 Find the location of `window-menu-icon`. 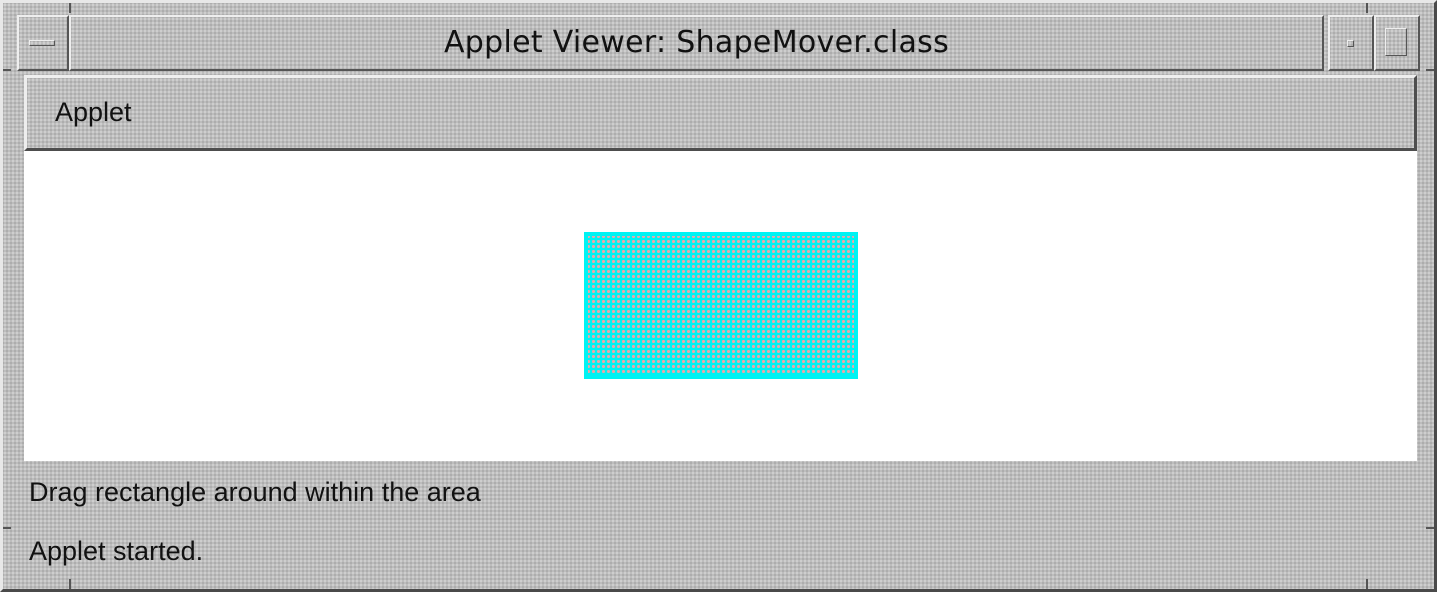

window-menu-icon is located at coordinates (42, 43).